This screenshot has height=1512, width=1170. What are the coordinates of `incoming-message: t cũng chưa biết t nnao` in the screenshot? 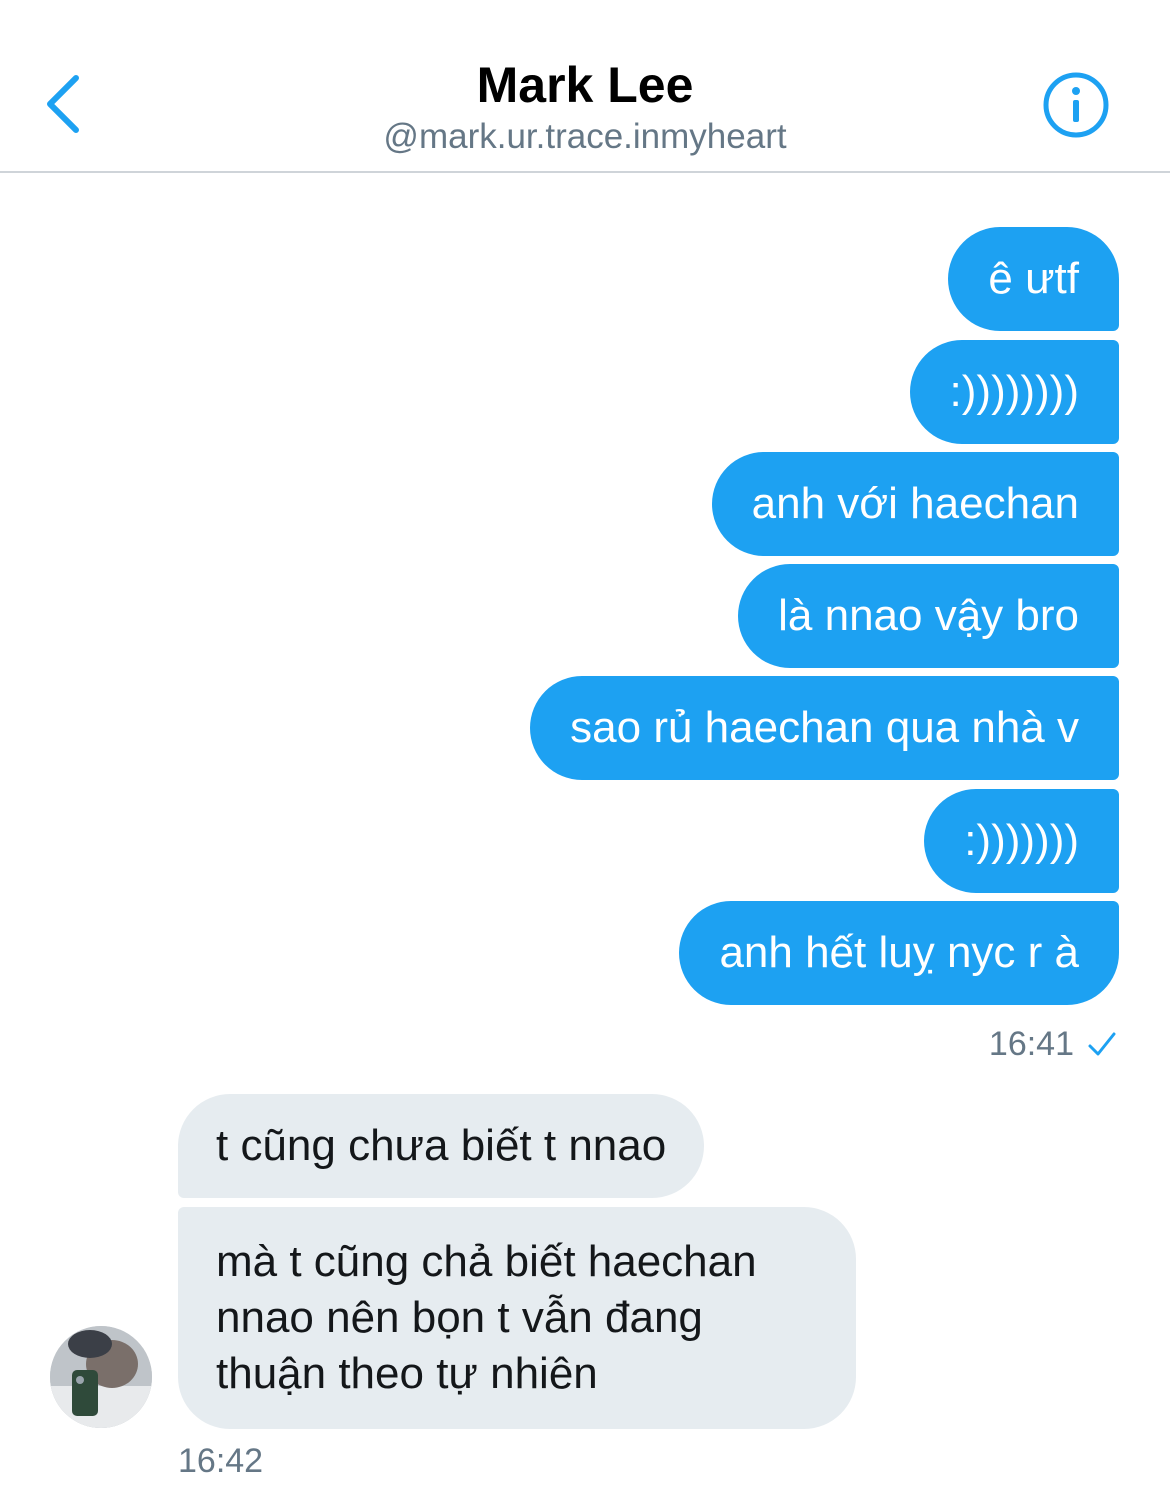 It's located at (441, 1146).